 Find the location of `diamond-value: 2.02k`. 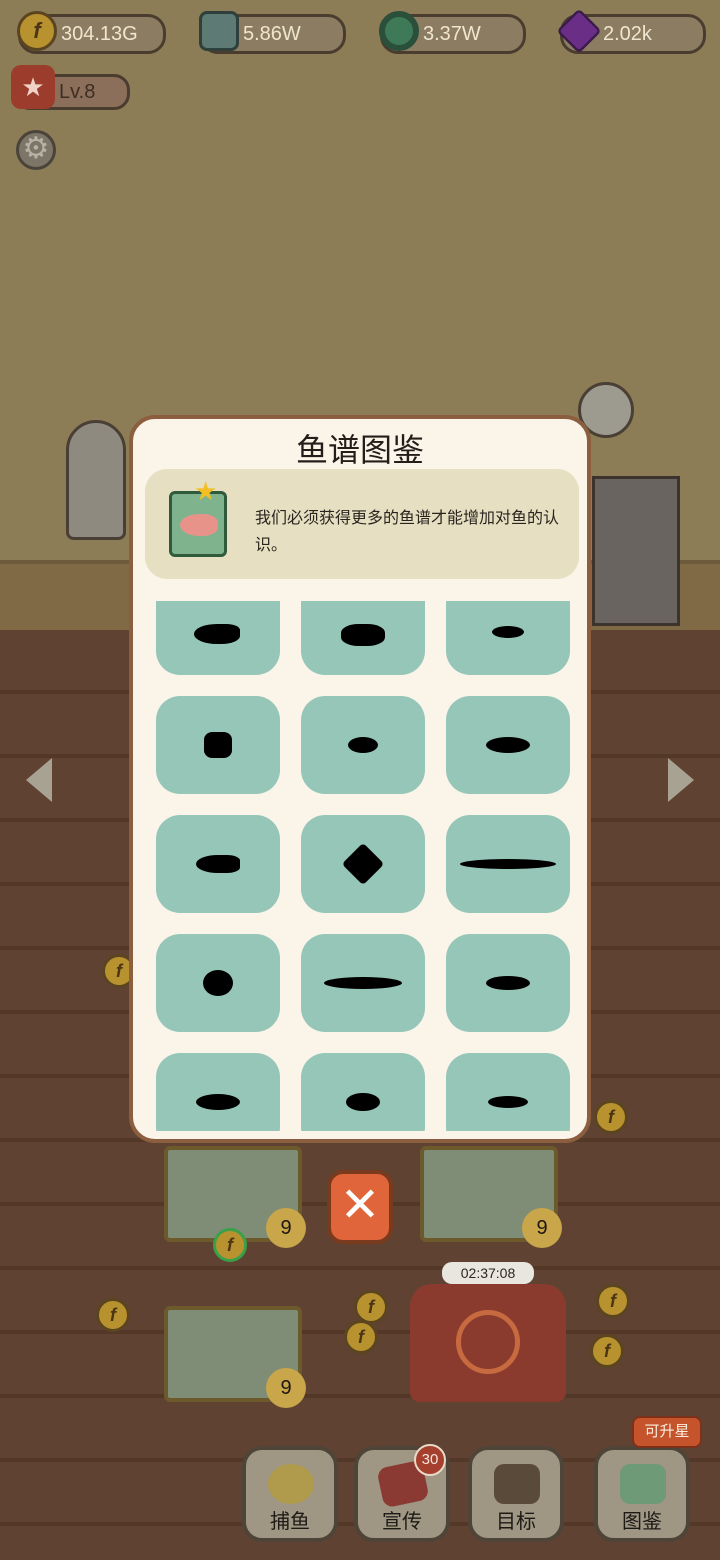

diamond-value: 2.02k is located at coordinates (627, 34).